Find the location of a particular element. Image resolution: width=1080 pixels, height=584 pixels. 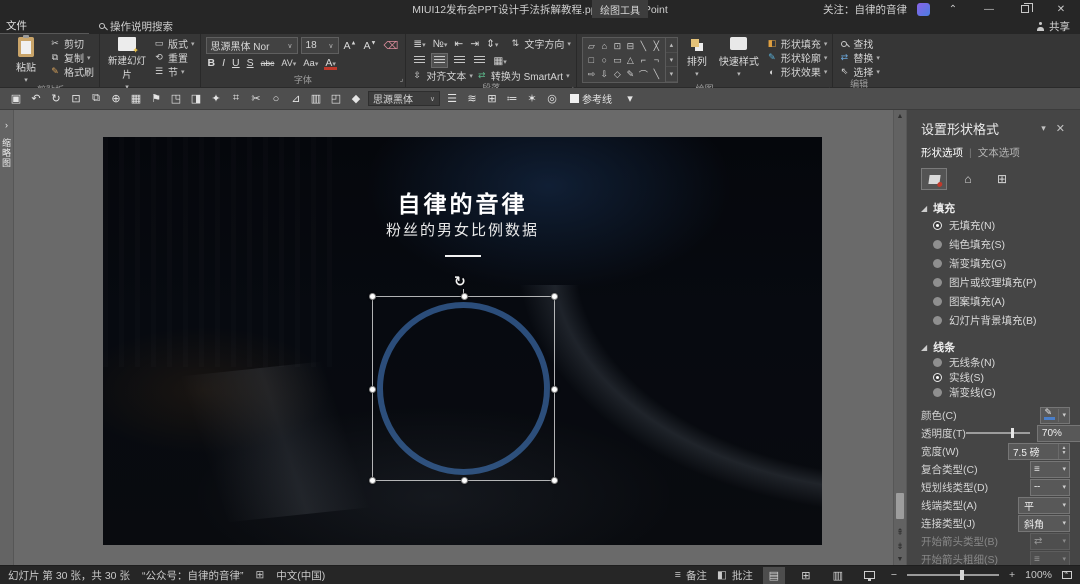

shape-glyph: ▱ is located at coordinates (591, 46).